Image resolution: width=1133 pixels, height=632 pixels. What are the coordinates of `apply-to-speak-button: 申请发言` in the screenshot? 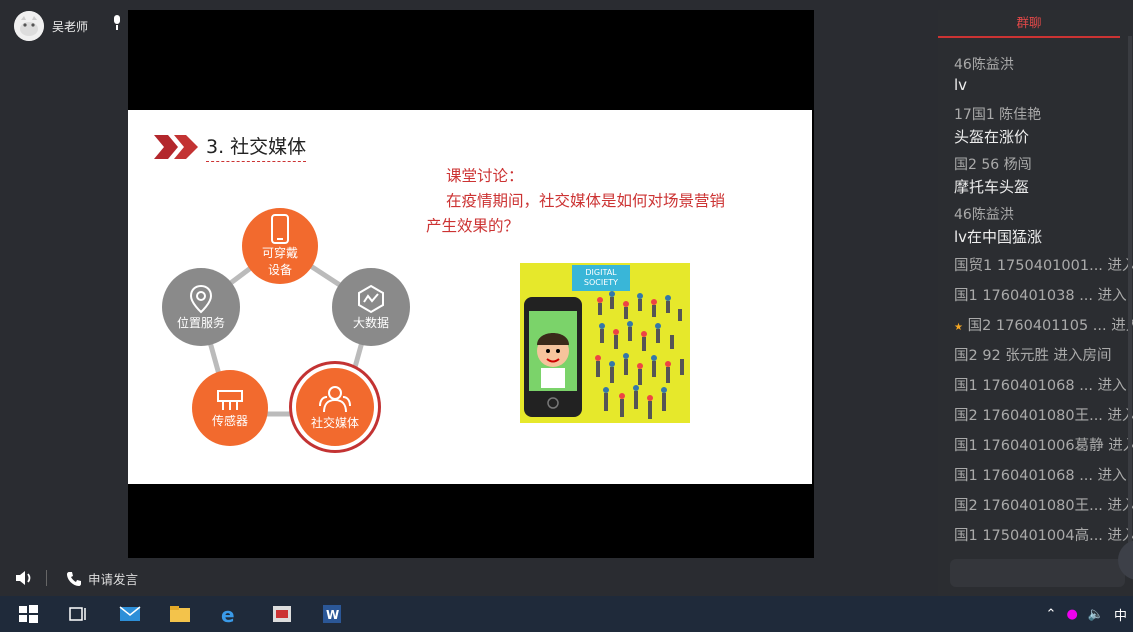 It's located at (102, 578).